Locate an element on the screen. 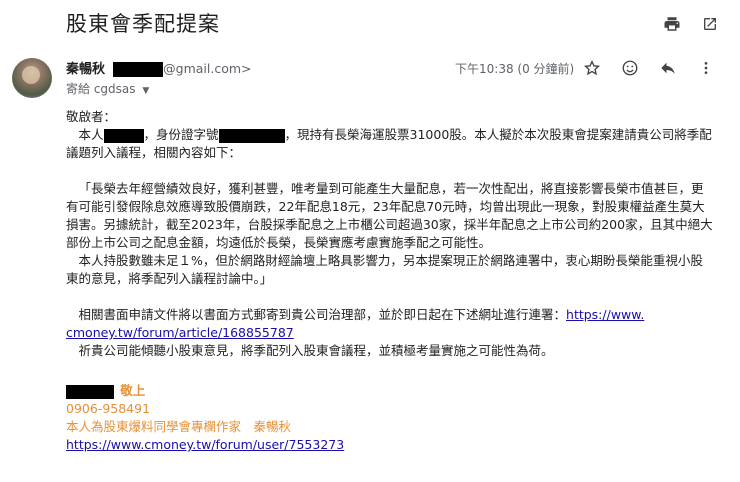 The height and width of the screenshot is (482, 740). email-subject: 股東會季配提案 is located at coordinates (143, 24).